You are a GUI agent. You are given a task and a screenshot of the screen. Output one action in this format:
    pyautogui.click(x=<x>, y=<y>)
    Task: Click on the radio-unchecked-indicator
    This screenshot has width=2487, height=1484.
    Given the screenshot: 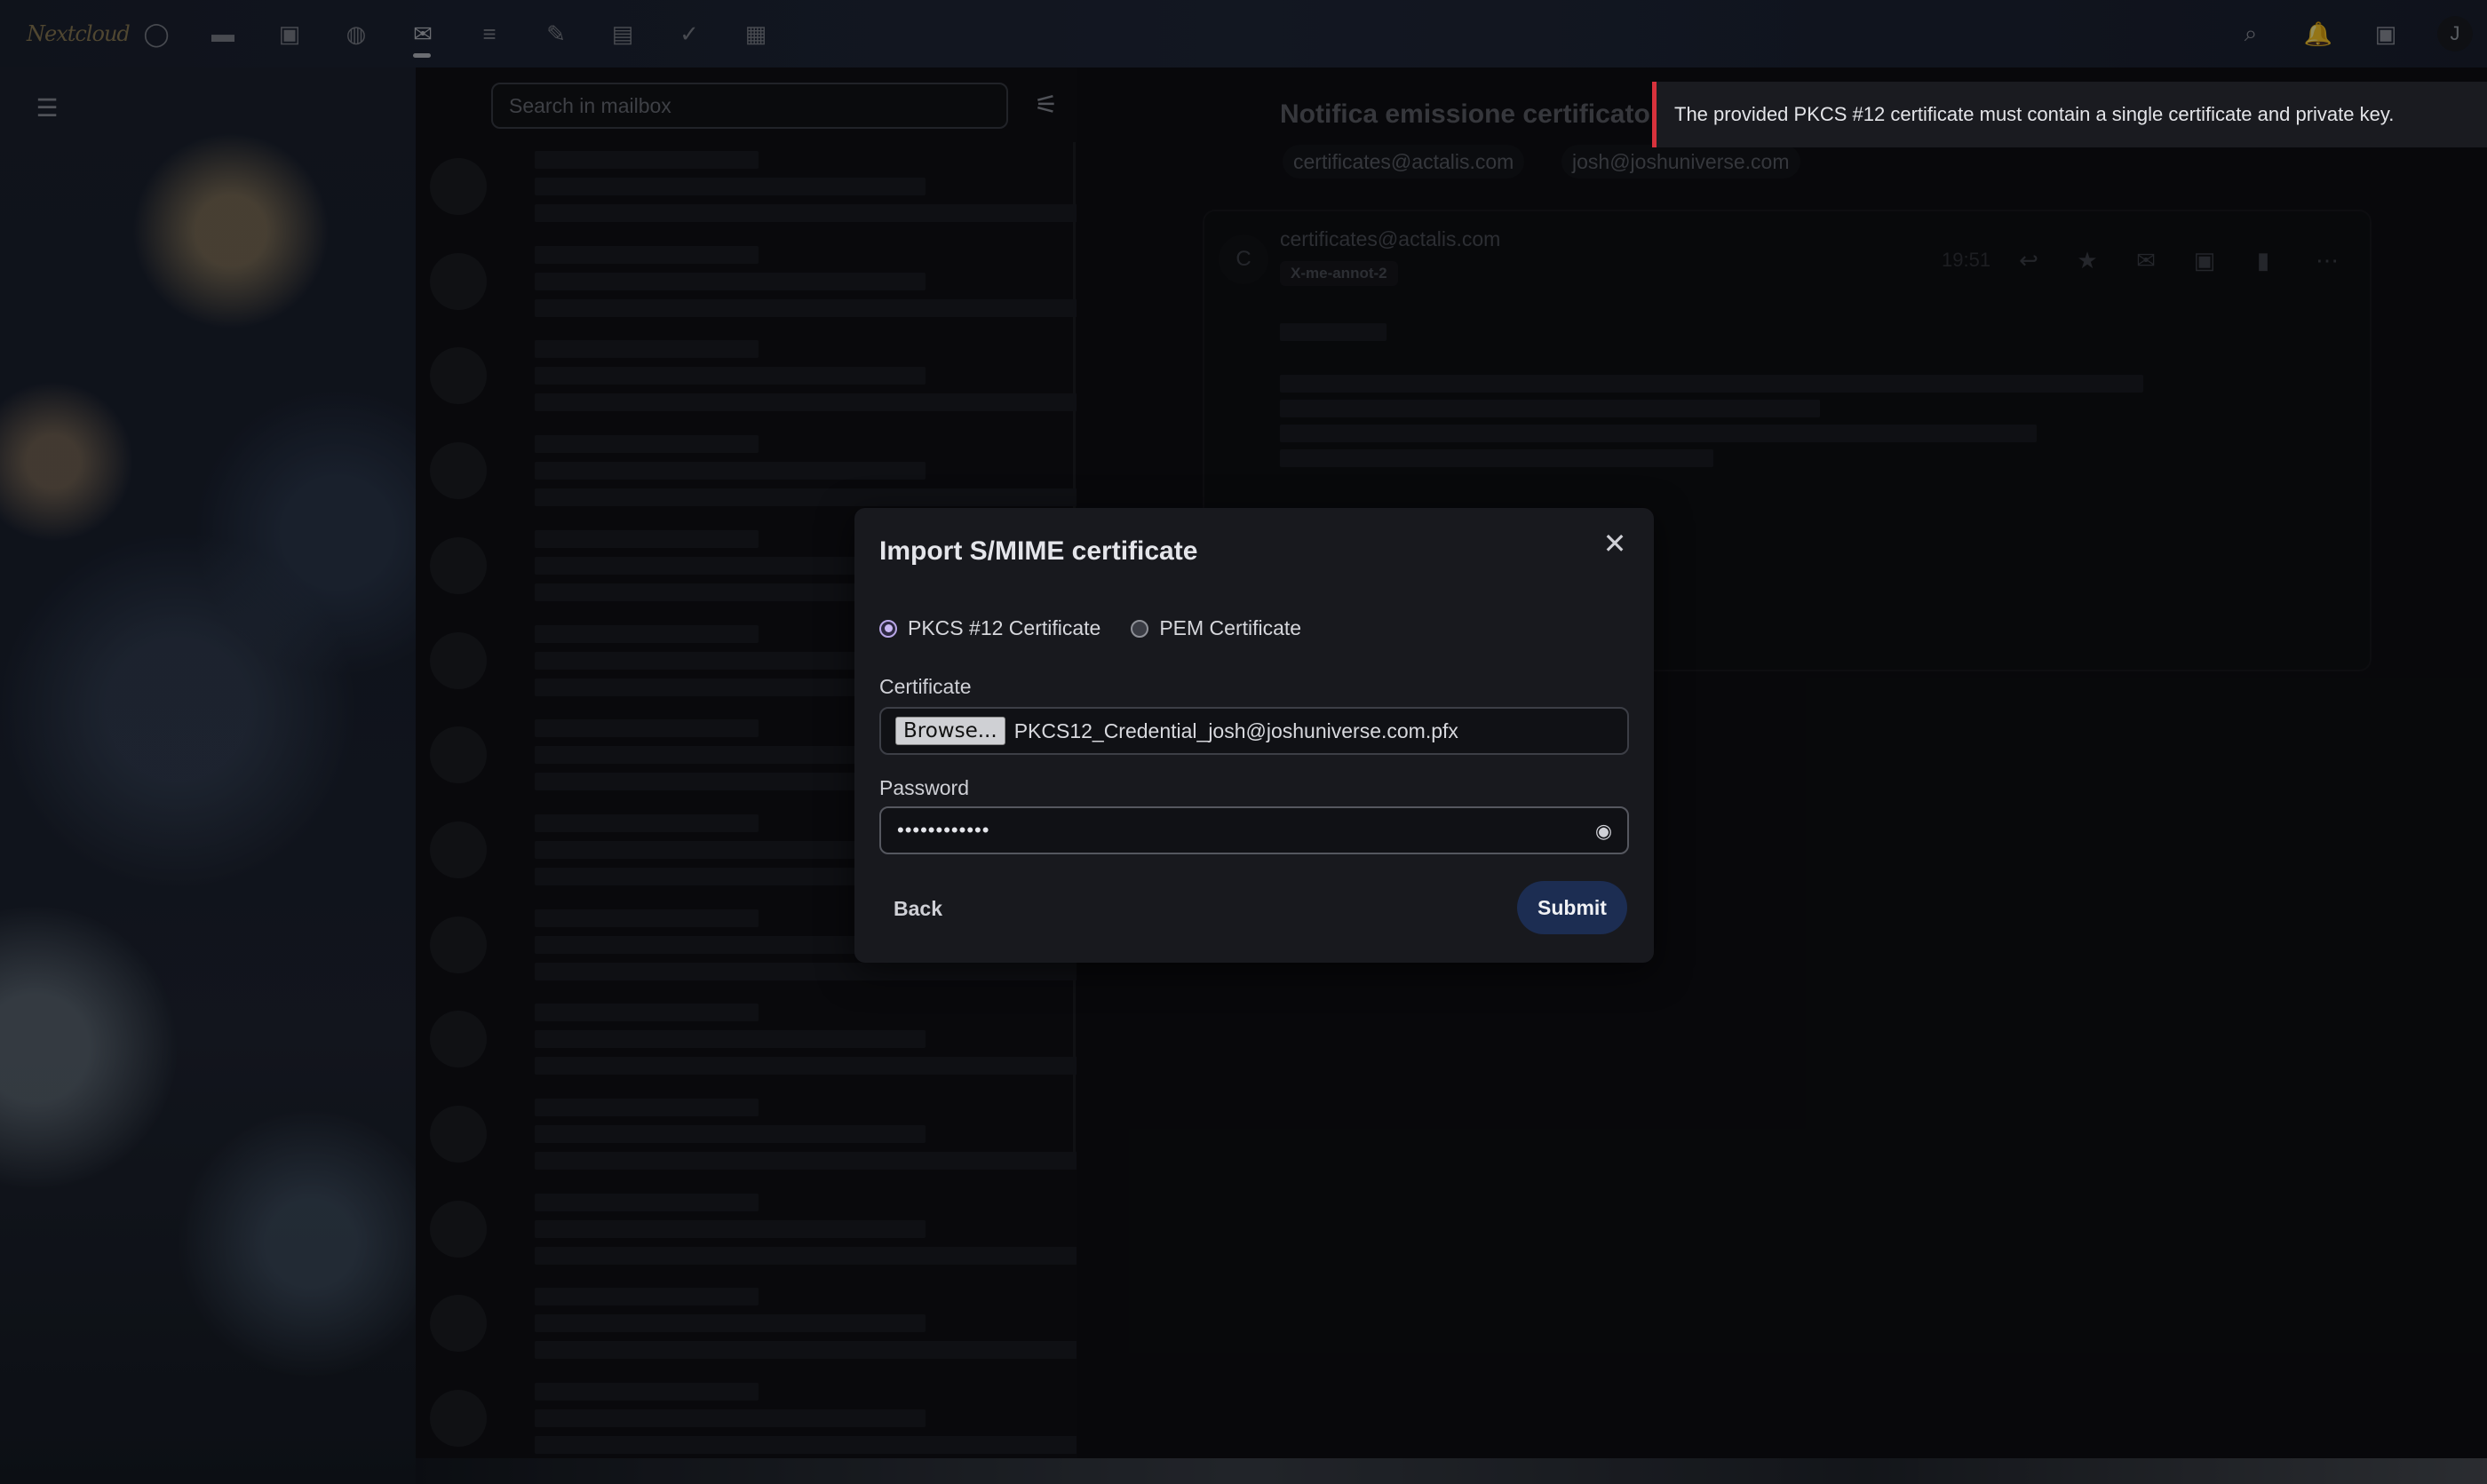 What is the action you would take?
    pyautogui.click(x=1140, y=629)
    